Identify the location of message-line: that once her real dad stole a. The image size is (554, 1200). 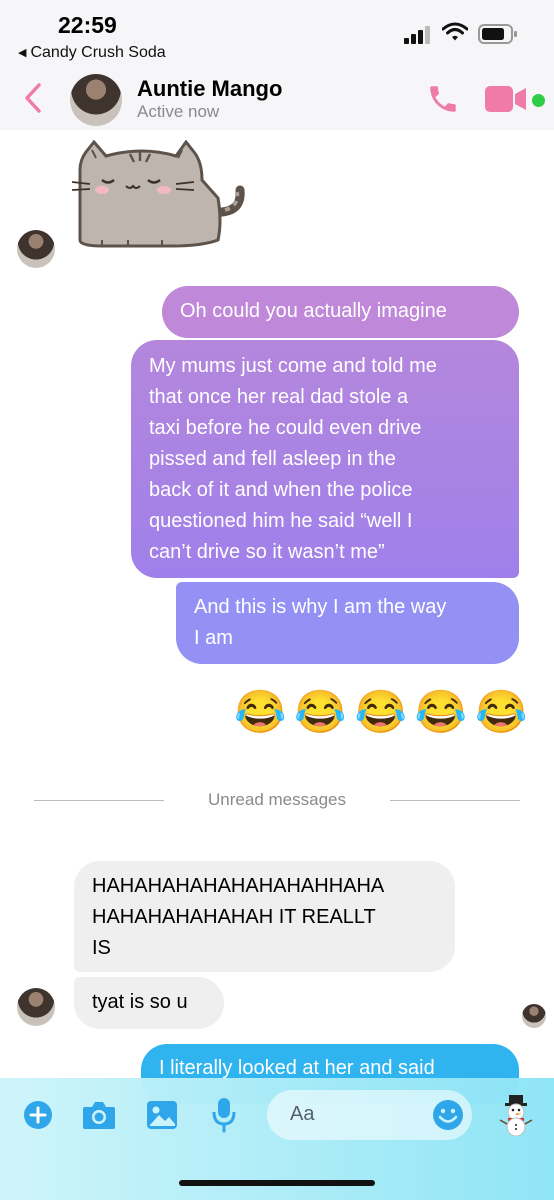
(279, 397).